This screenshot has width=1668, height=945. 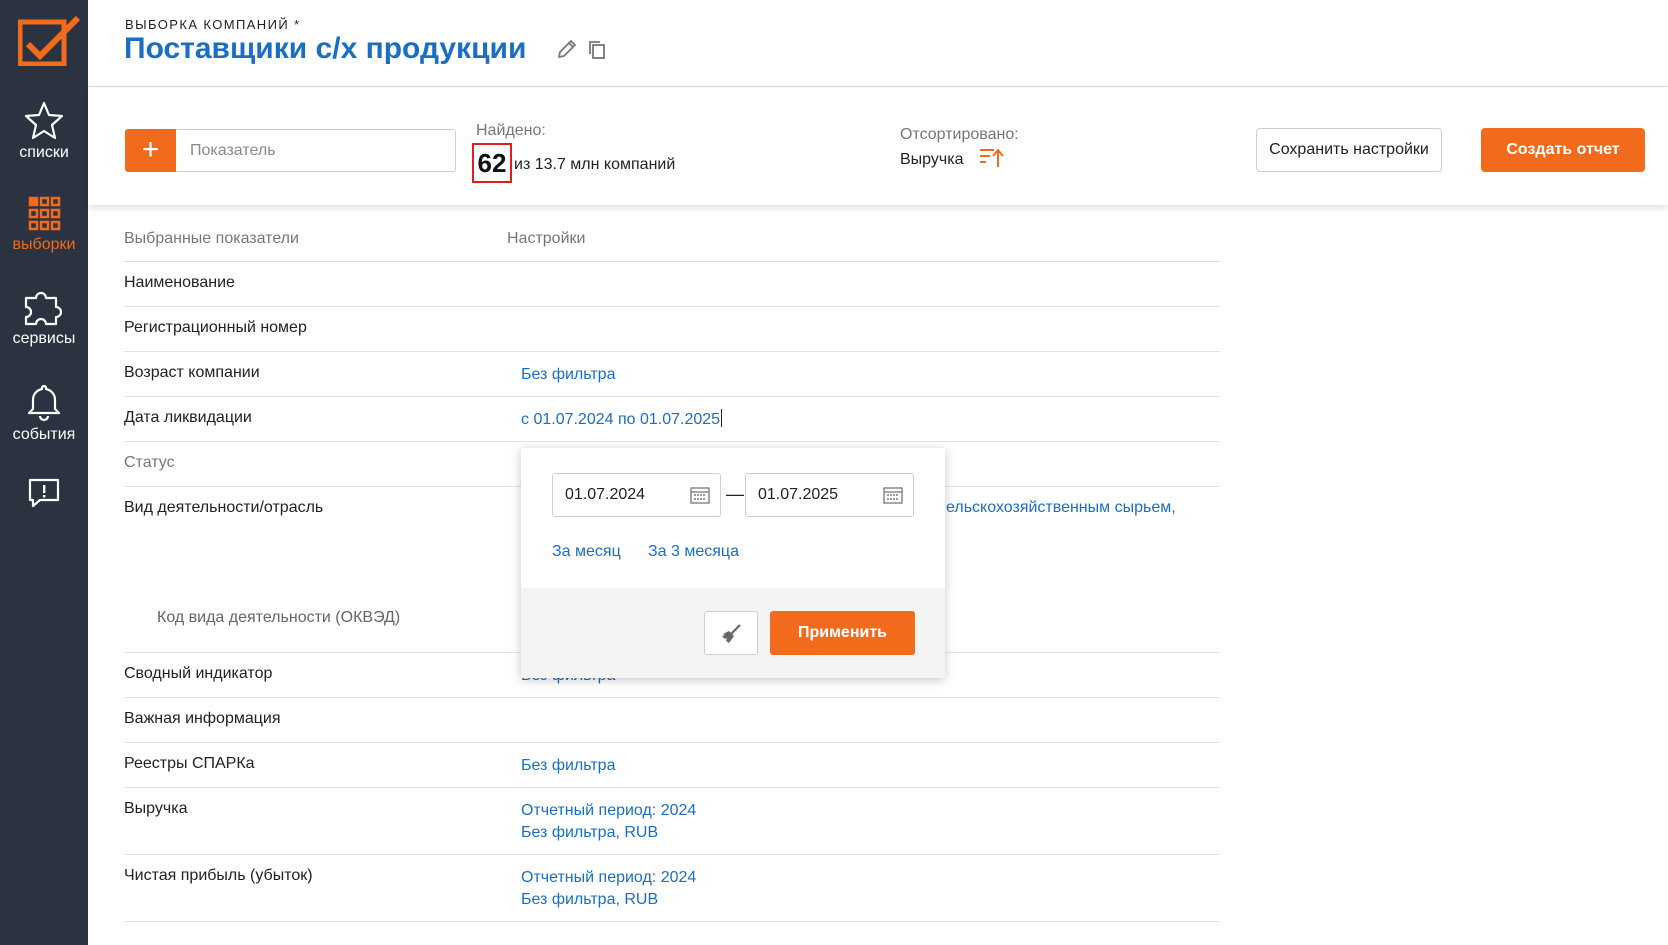 What do you see at coordinates (279, 617) in the screenshot?
I see `indicator-subname: Код вида деятельности (ОКВЭД)` at bounding box center [279, 617].